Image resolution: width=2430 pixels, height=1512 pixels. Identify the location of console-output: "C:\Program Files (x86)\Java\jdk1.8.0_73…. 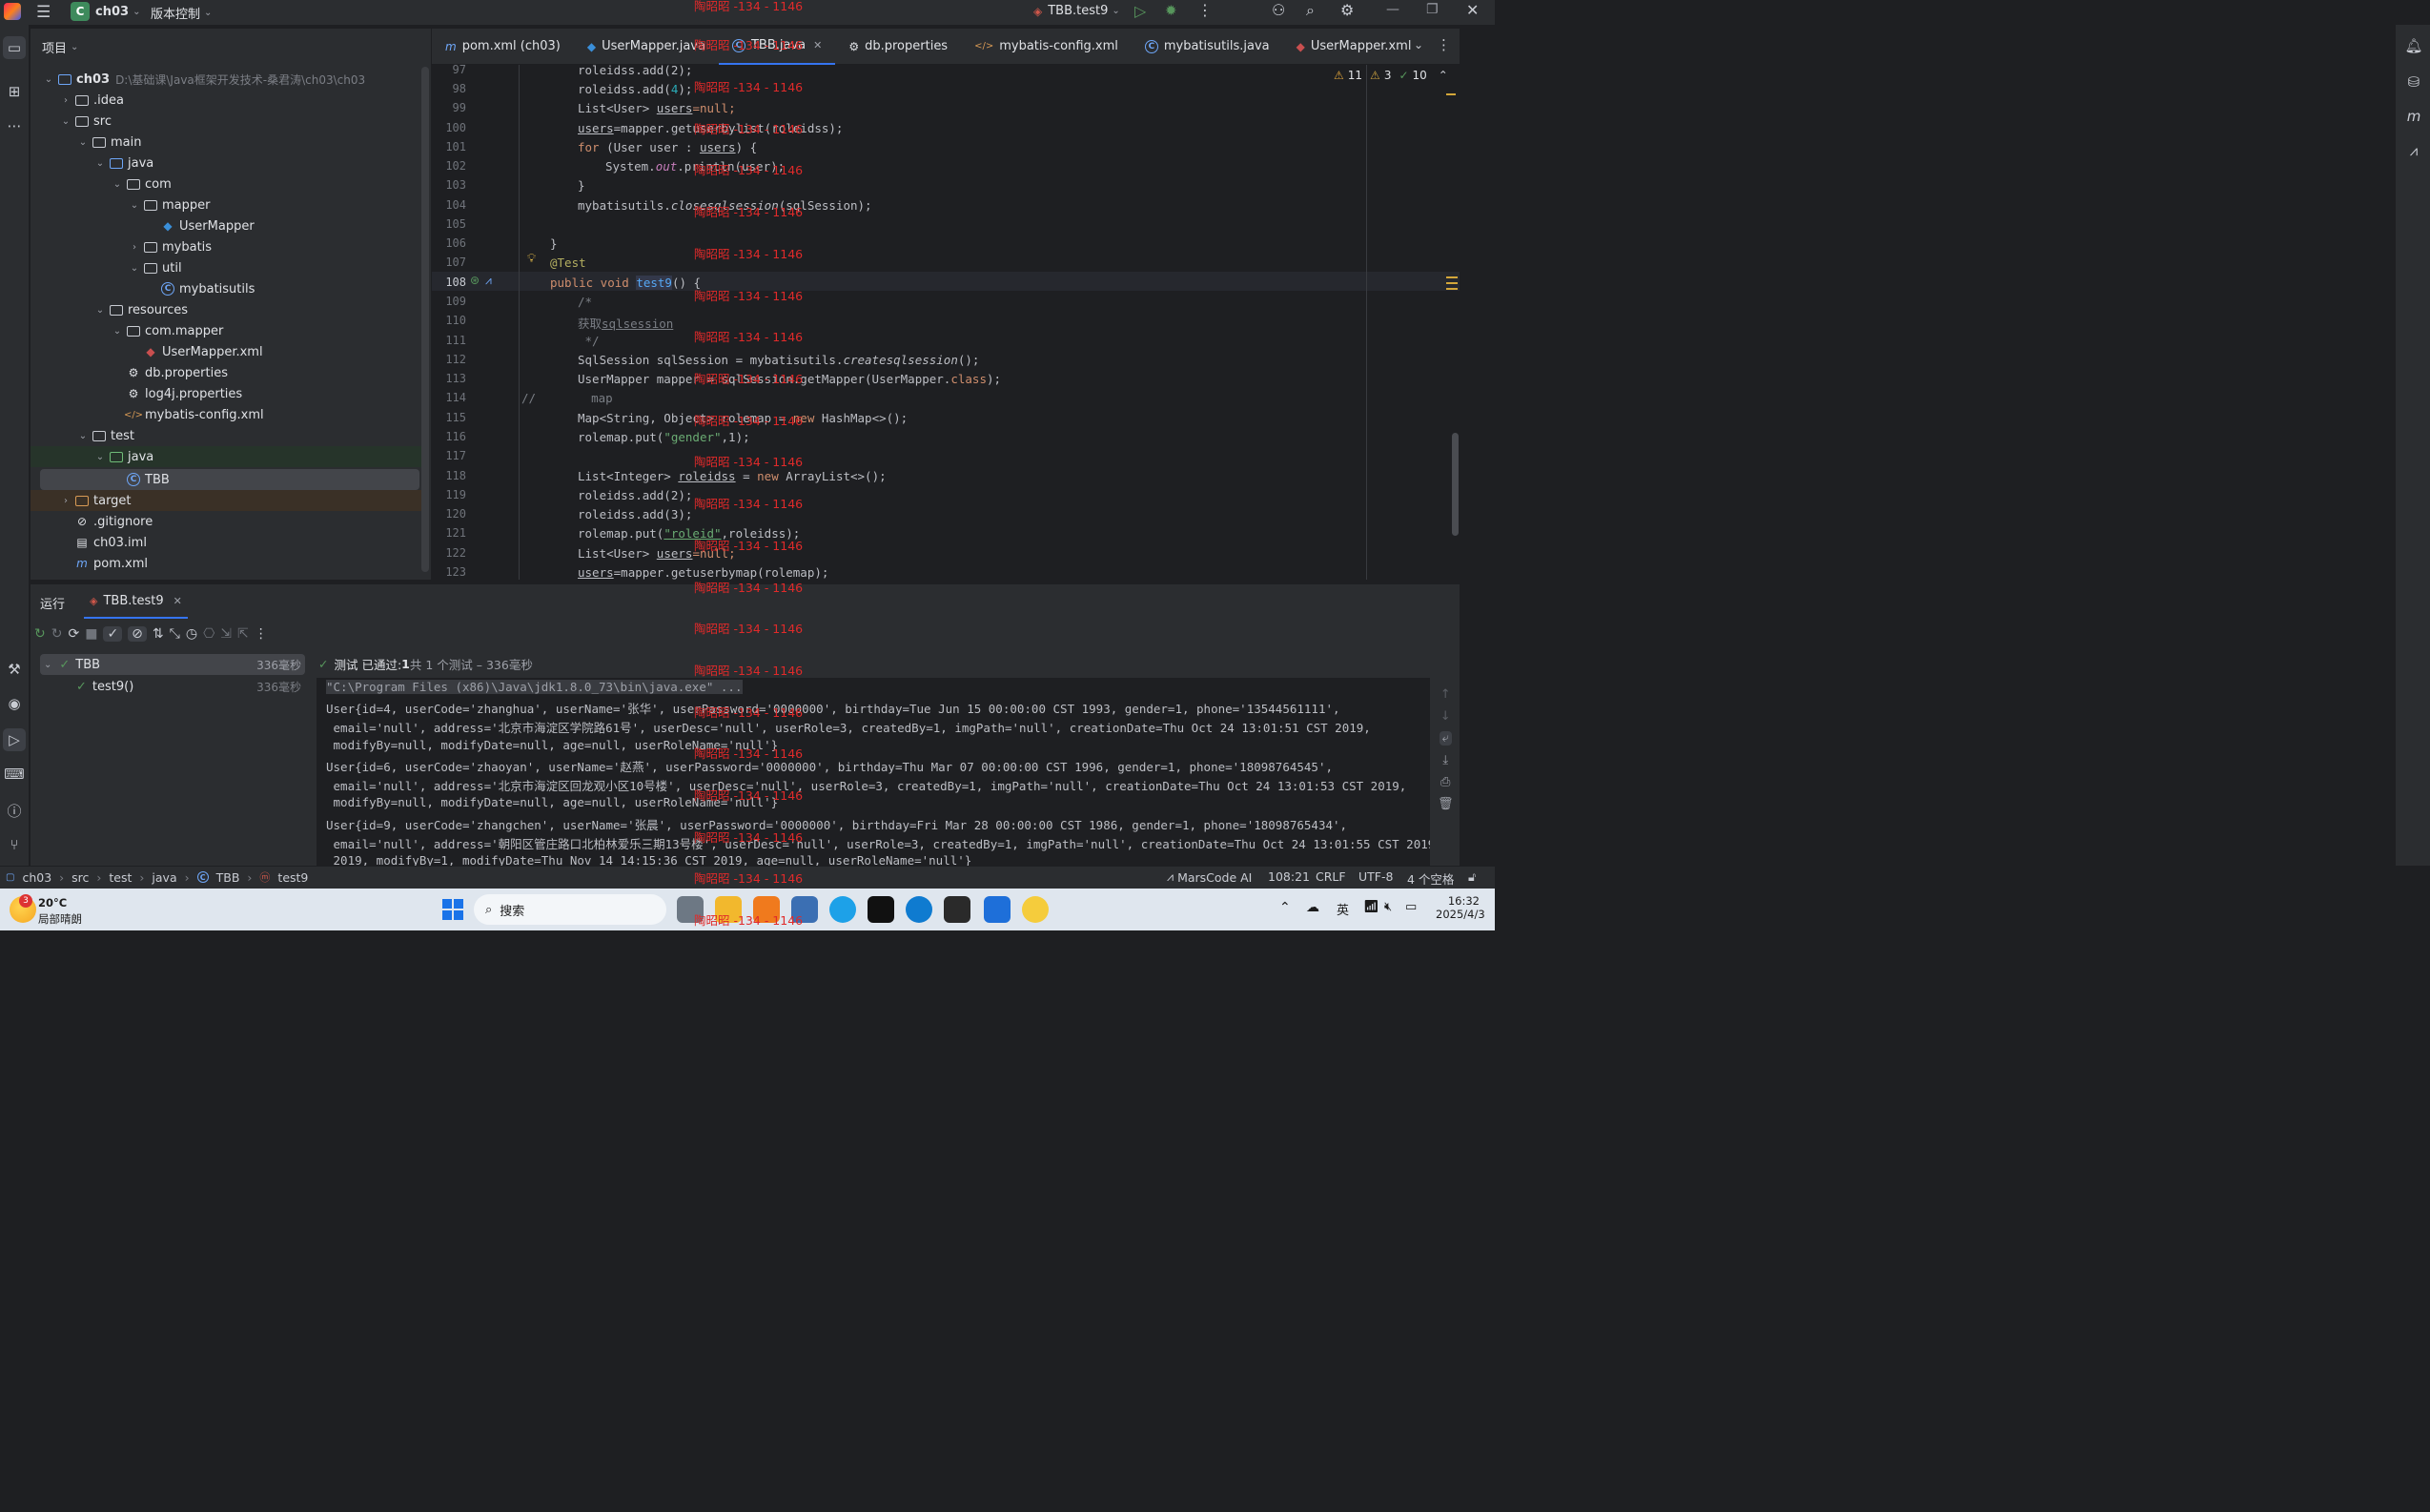
(873, 772).